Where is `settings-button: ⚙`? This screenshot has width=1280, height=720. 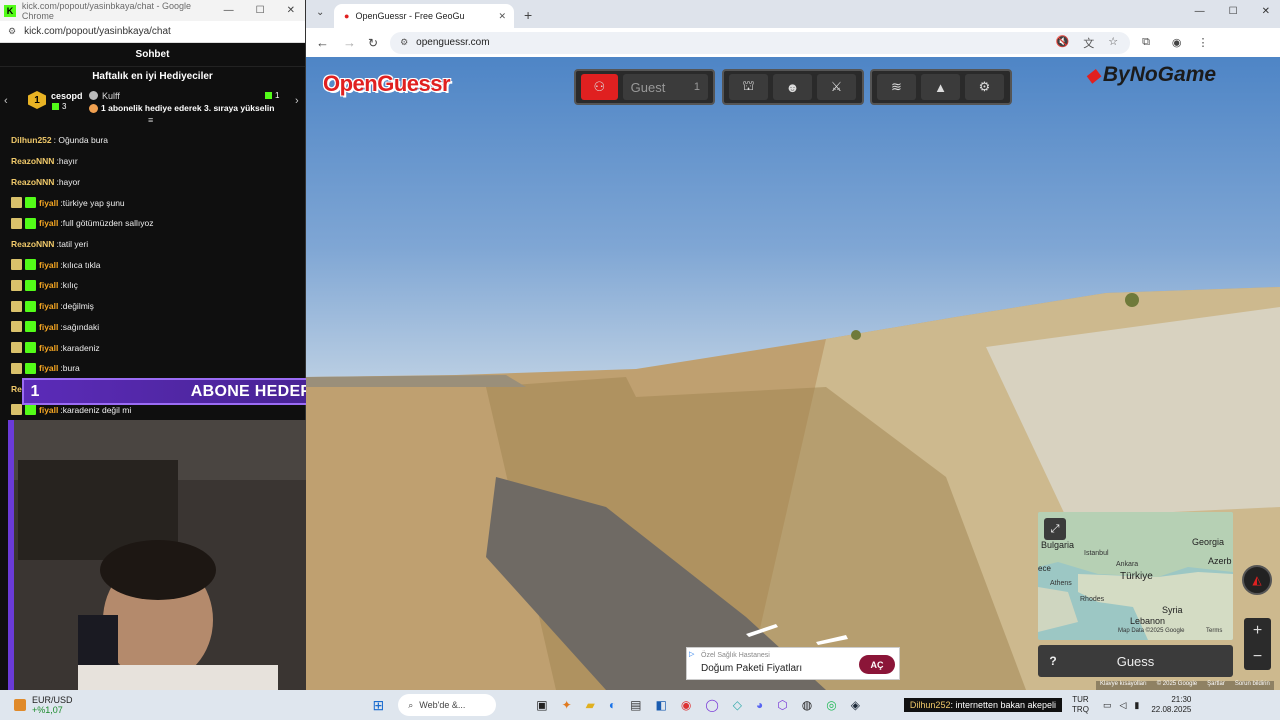
settings-button: ⚙ is located at coordinates (984, 87).